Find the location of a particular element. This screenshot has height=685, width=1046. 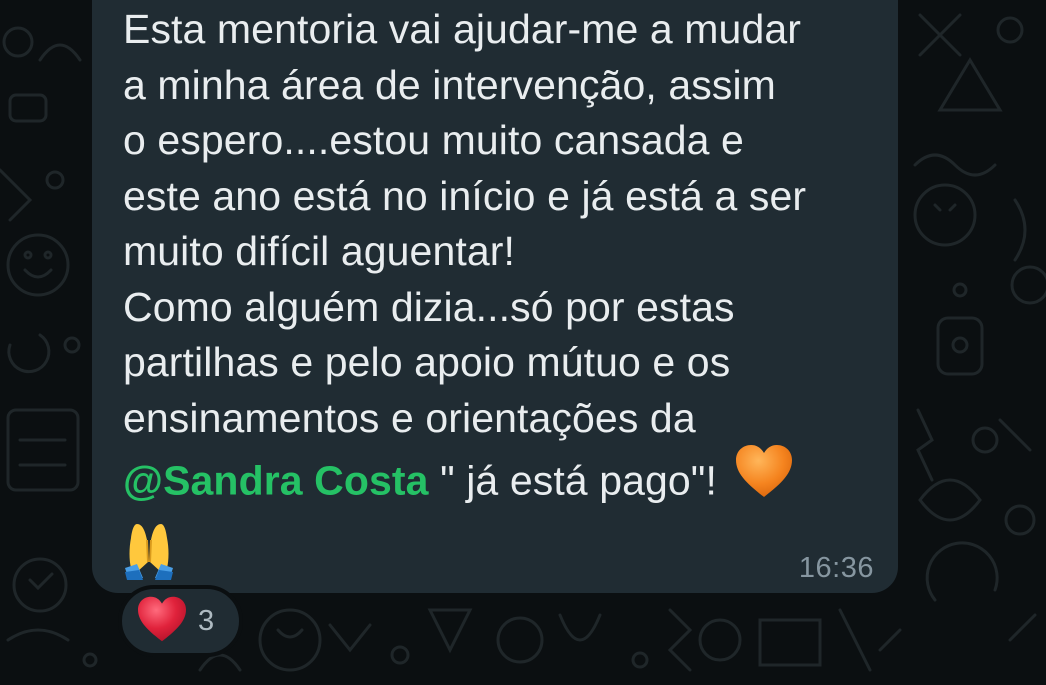

message-line: ensinamentos e orientações da is located at coordinates (409, 417).